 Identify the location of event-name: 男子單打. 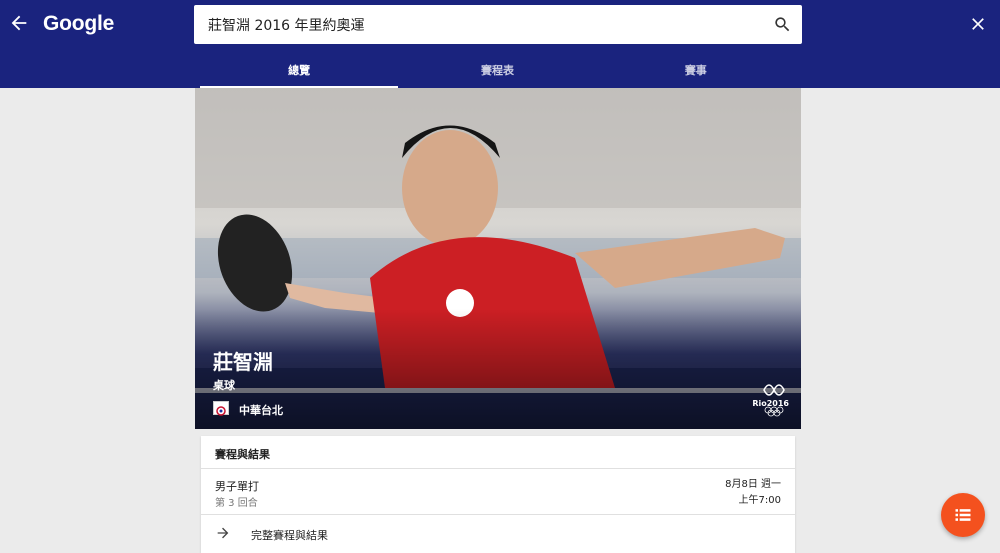
(237, 486).